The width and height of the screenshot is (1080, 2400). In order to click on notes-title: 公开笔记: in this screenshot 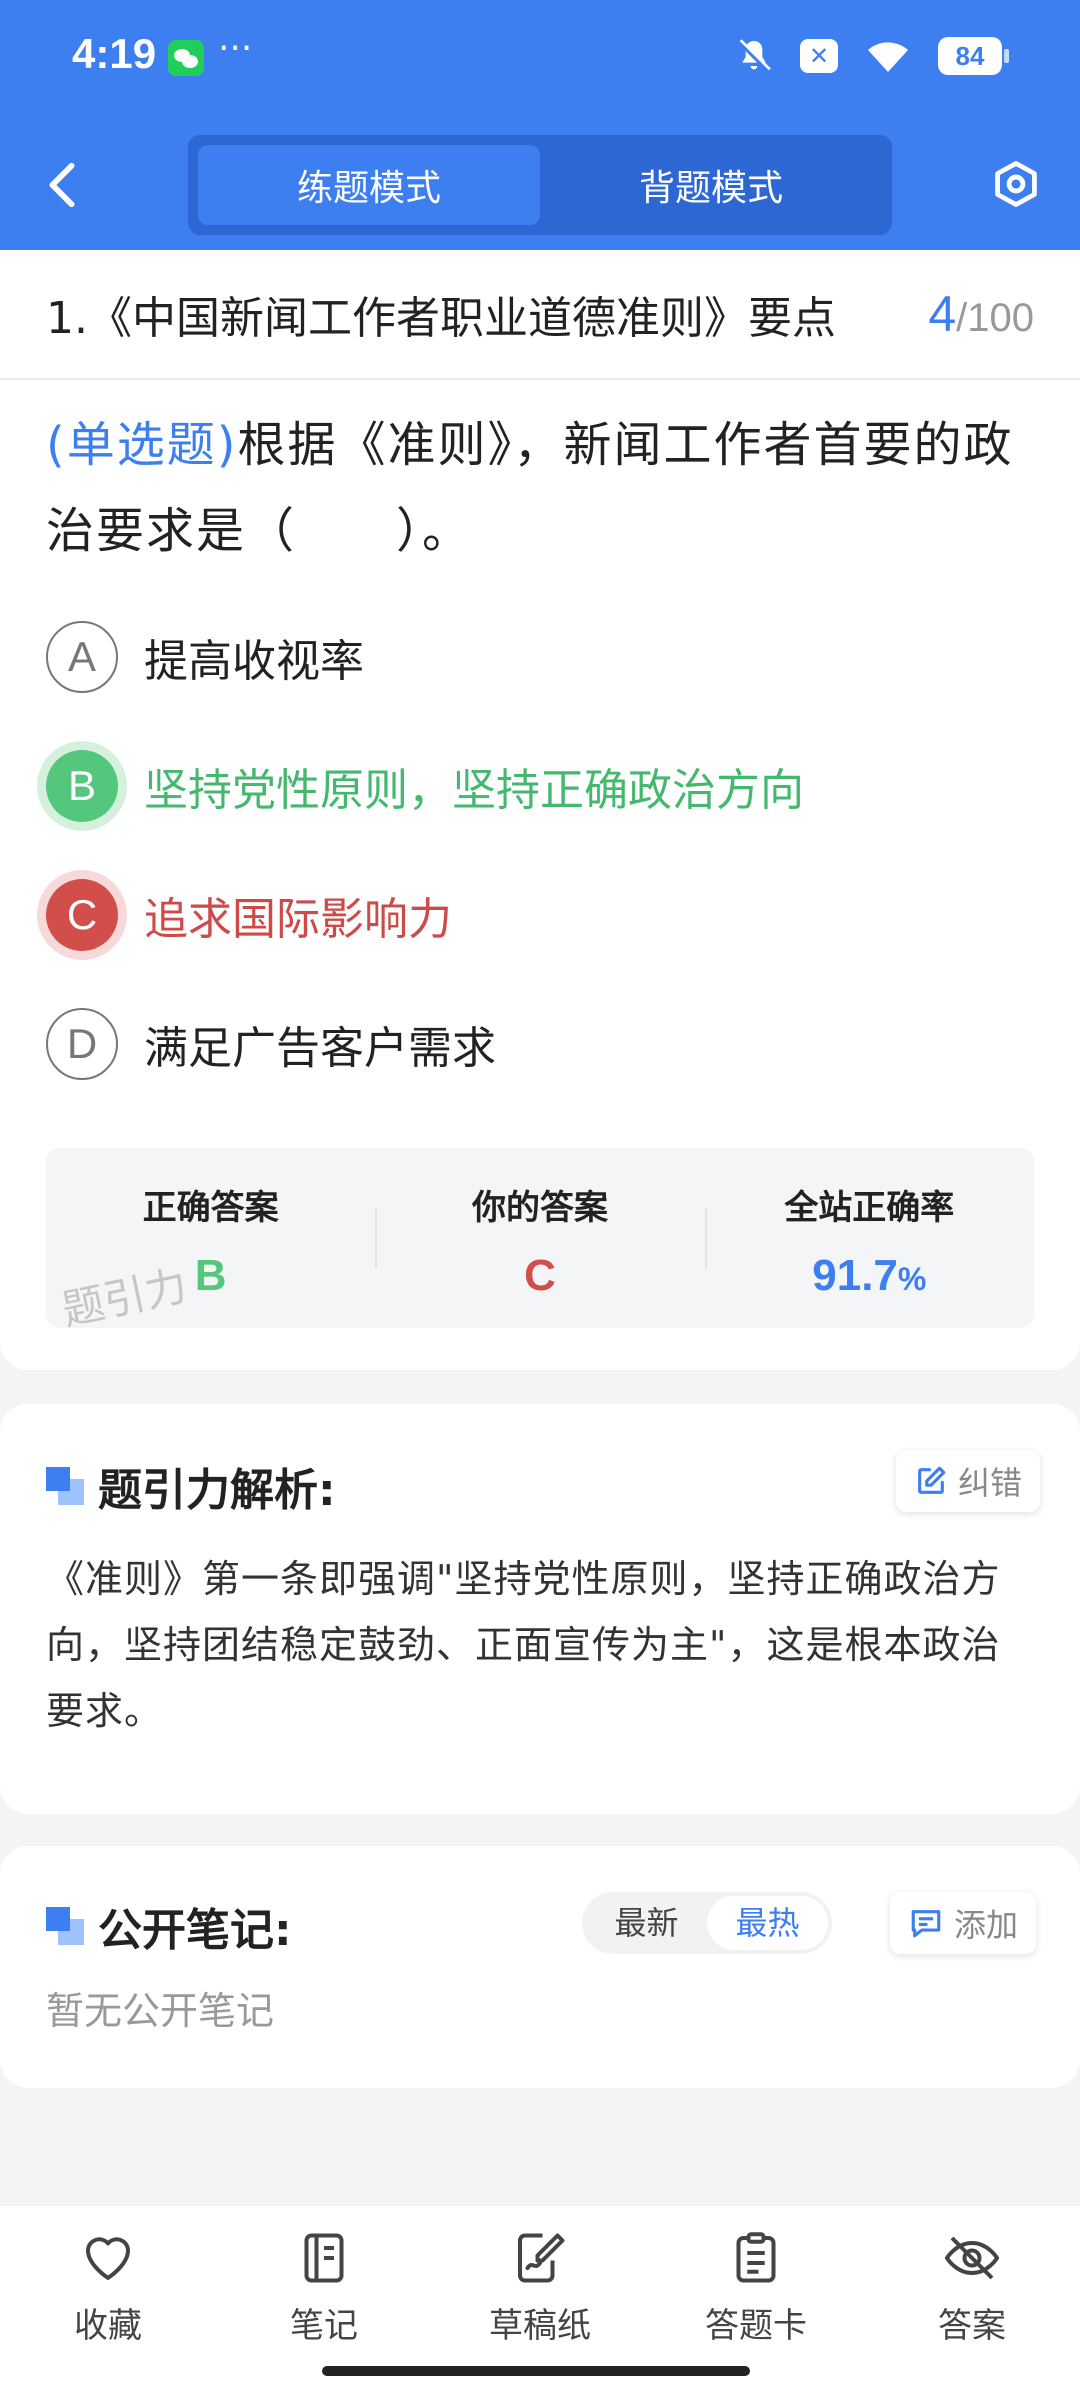, I will do `click(195, 1930)`.